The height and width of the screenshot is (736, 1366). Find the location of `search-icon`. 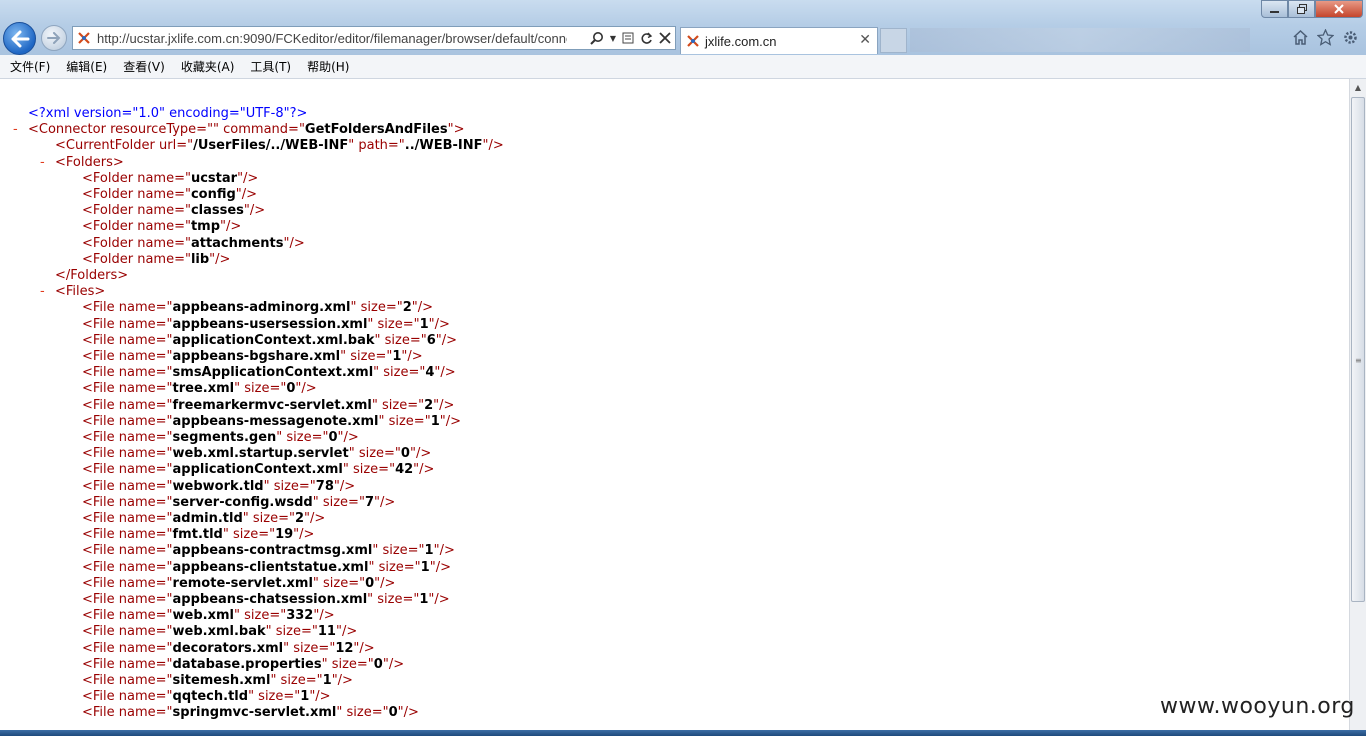

search-icon is located at coordinates (597, 38).